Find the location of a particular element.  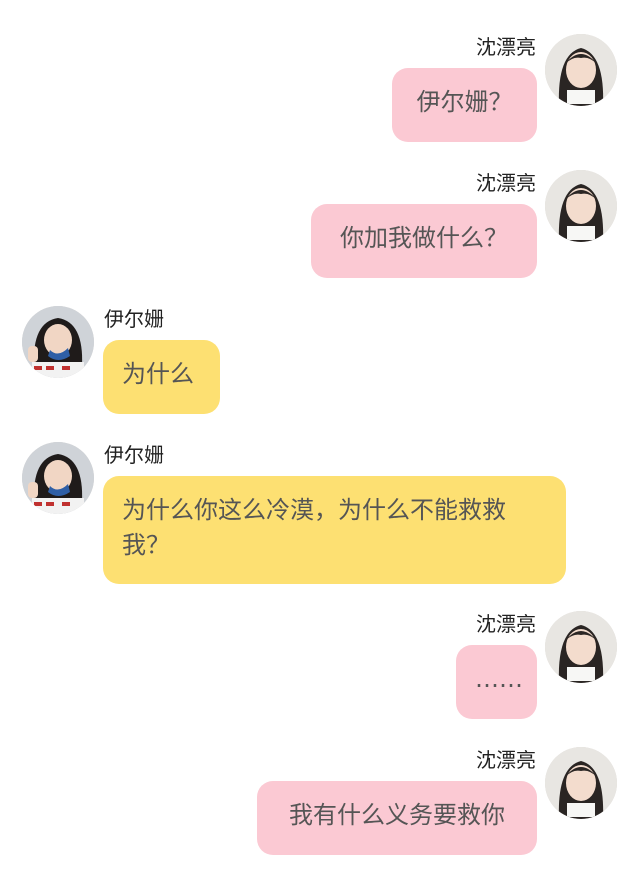

message-row: 伊尔姗 为什么 is located at coordinates (320, 361).